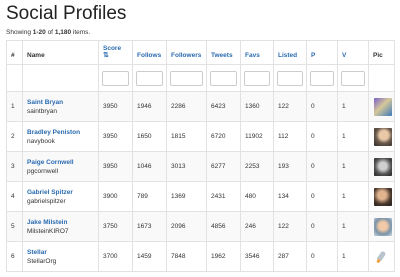 The image size is (400, 277). What do you see at coordinates (14, 136) in the screenshot?
I see `row-number: 2` at bounding box center [14, 136].